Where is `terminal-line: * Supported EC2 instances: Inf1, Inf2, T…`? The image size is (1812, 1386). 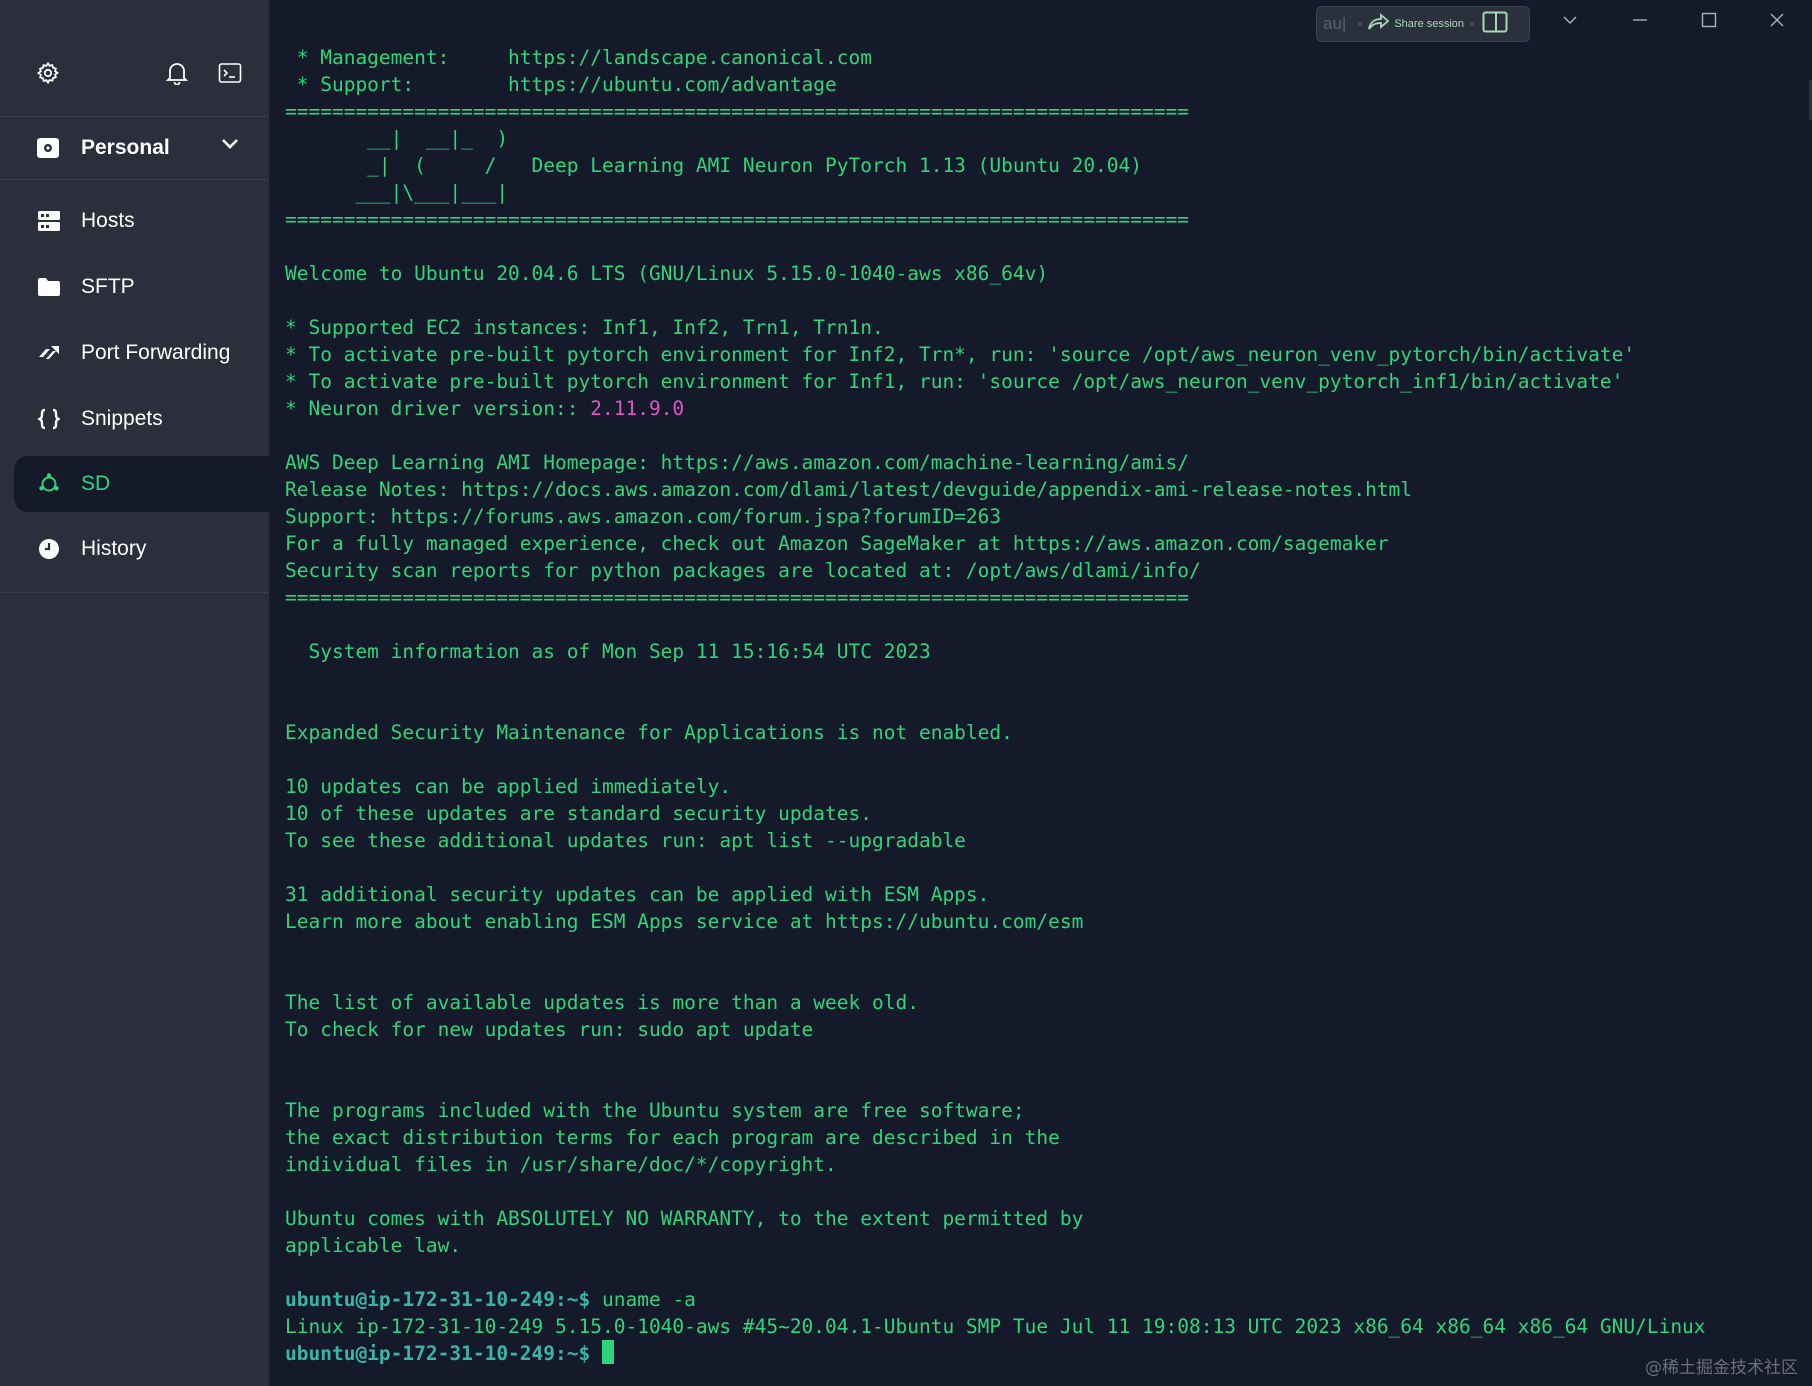 terminal-line: * Supported EC2 instances: Inf1, Inf2, T… is located at coordinates (1048, 327).